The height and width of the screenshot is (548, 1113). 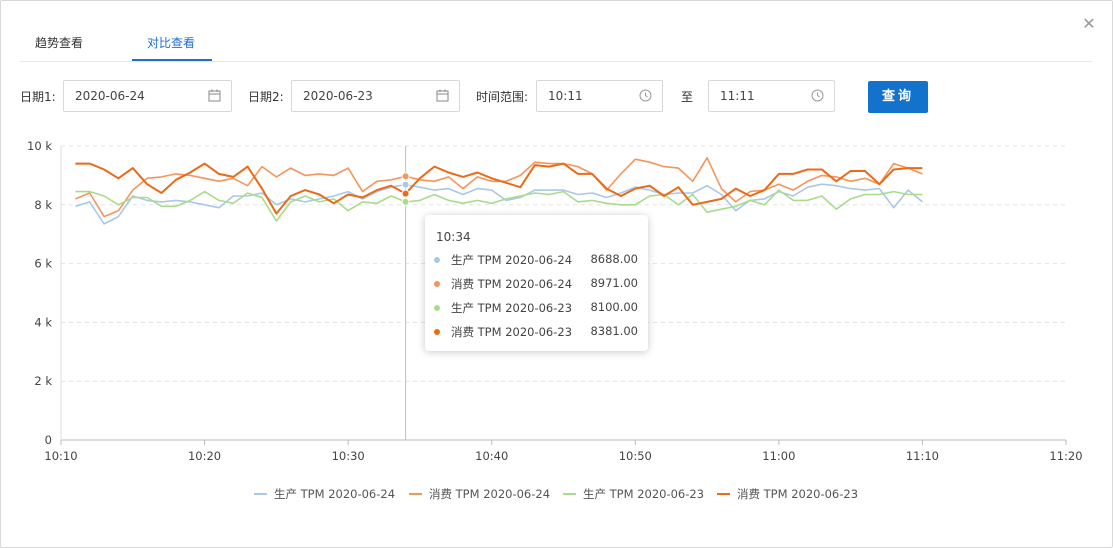 I want to click on date2-picker: 2020-06-23, so click(x=375, y=96).